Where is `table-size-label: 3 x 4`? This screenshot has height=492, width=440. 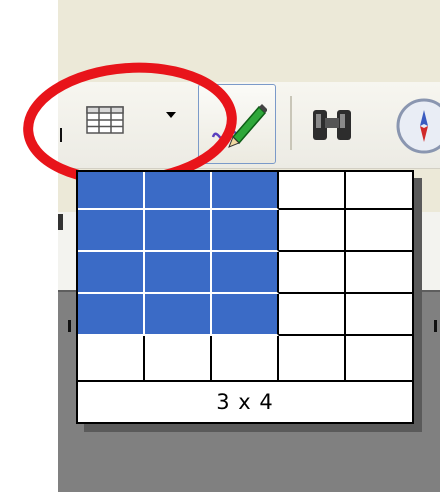 table-size-label: 3 x 4 is located at coordinates (245, 402).